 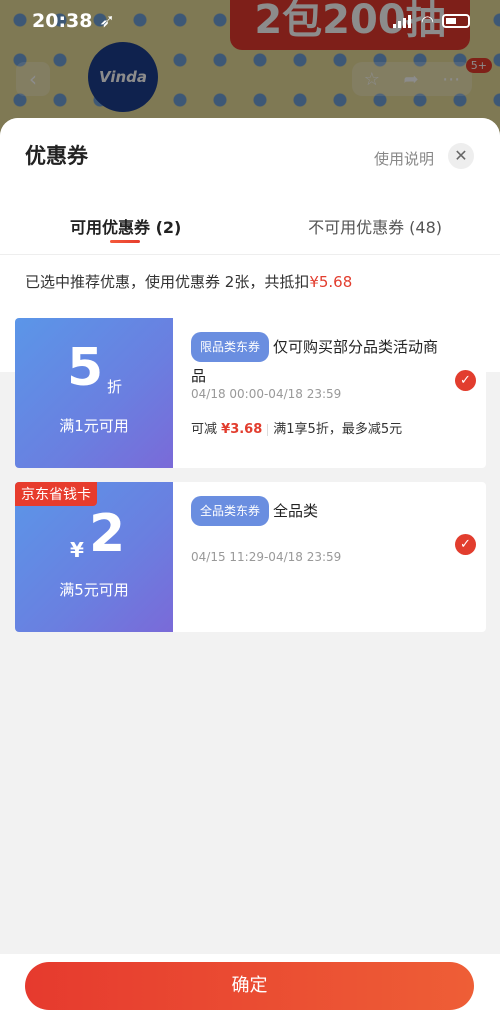 What do you see at coordinates (167, 282) in the screenshot?
I see `summary-text: 已选中推荐优惠，使用优惠券 2张，共抵扣` at bounding box center [167, 282].